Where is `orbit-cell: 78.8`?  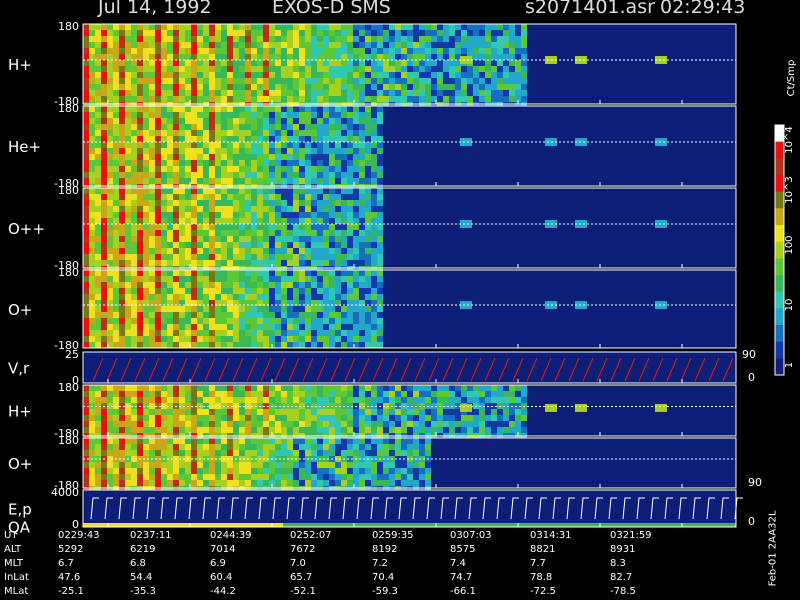 orbit-cell: 78.8 is located at coordinates (541, 577).